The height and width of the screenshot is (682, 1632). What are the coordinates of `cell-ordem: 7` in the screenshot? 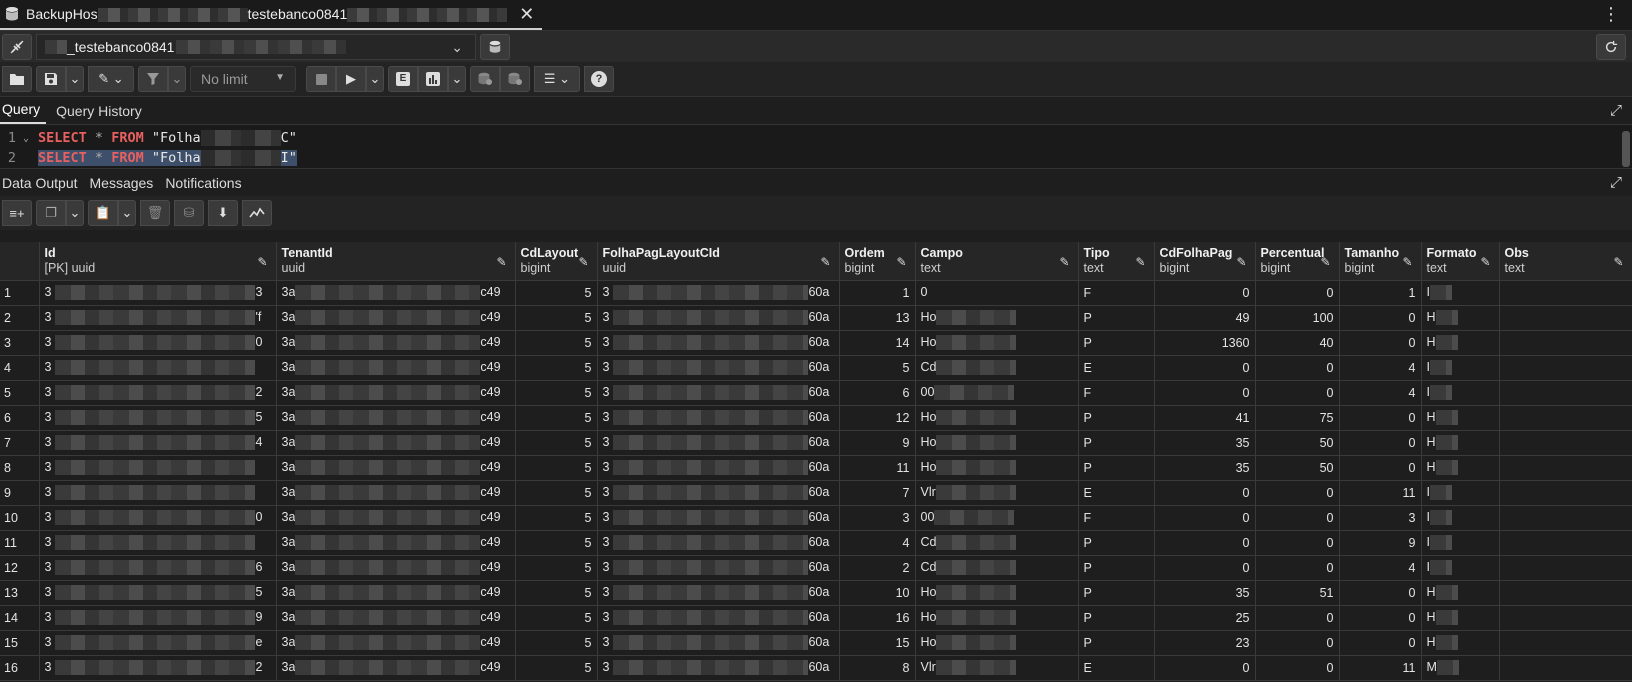 It's located at (877, 493).